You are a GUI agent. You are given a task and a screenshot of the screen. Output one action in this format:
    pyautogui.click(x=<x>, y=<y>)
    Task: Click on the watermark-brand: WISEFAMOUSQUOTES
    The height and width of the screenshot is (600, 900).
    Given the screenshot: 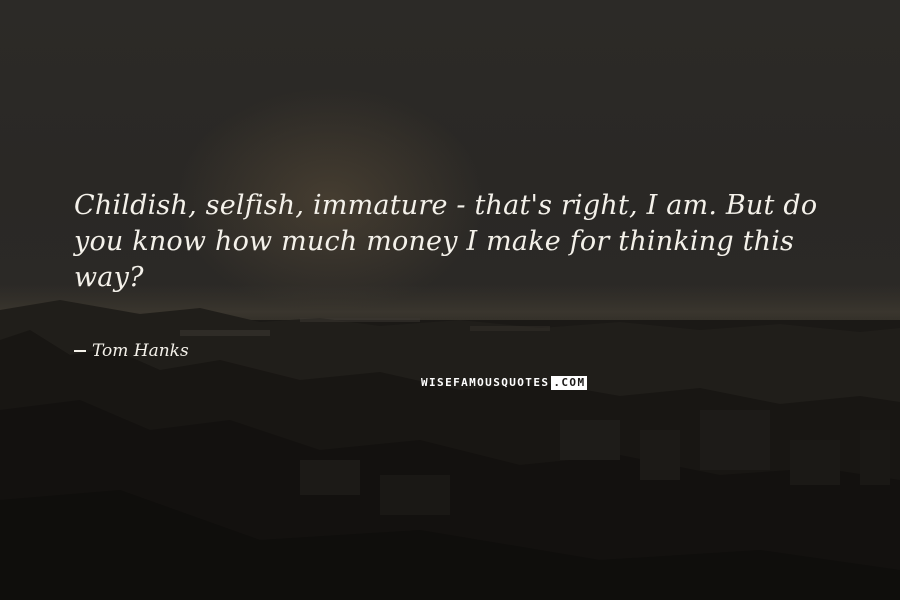 What is the action you would take?
    pyautogui.click(x=485, y=382)
    